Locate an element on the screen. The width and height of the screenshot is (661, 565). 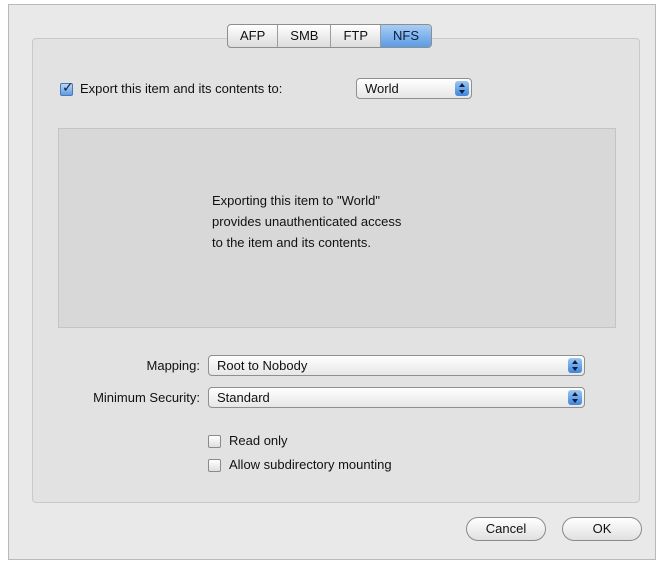
ok-button: OK is located at coordinates (602, 529).